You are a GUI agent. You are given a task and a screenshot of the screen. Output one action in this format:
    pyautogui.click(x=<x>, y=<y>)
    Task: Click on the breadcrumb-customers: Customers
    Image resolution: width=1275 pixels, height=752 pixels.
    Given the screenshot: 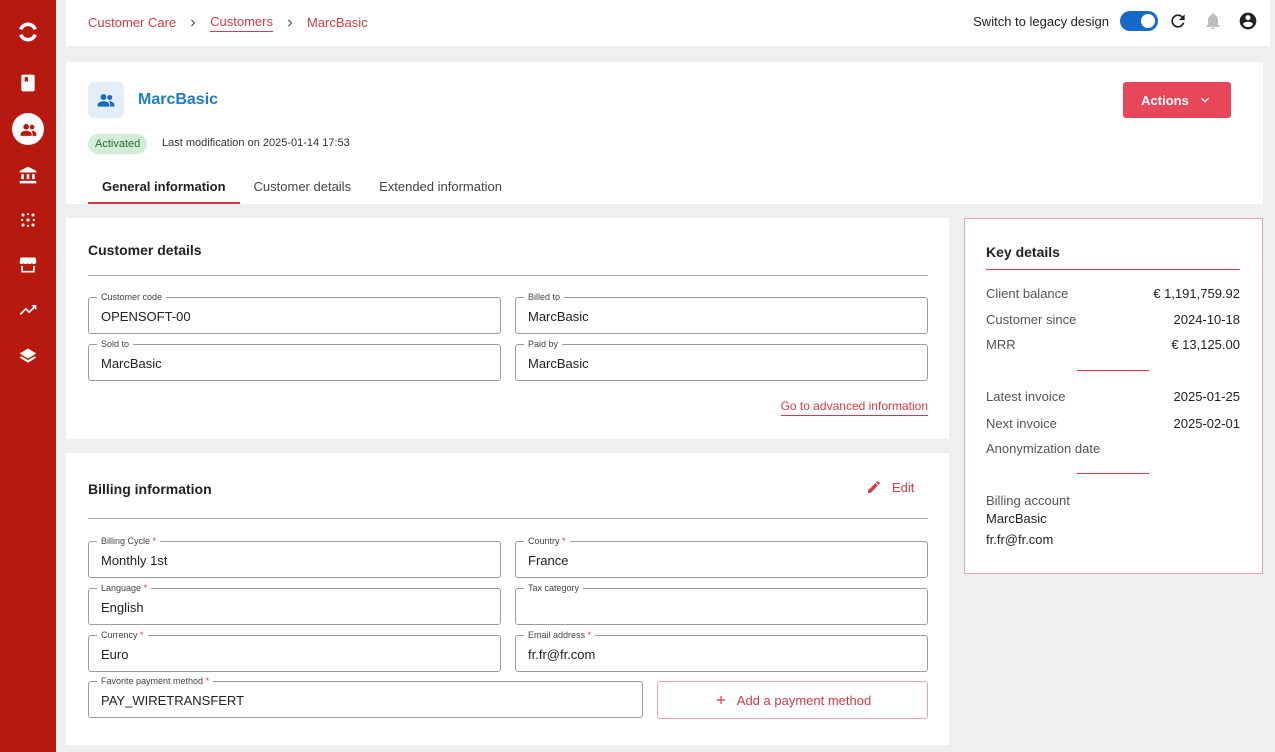 What is the action you would take?
    pyautogui.click(x=241, y=23)
    